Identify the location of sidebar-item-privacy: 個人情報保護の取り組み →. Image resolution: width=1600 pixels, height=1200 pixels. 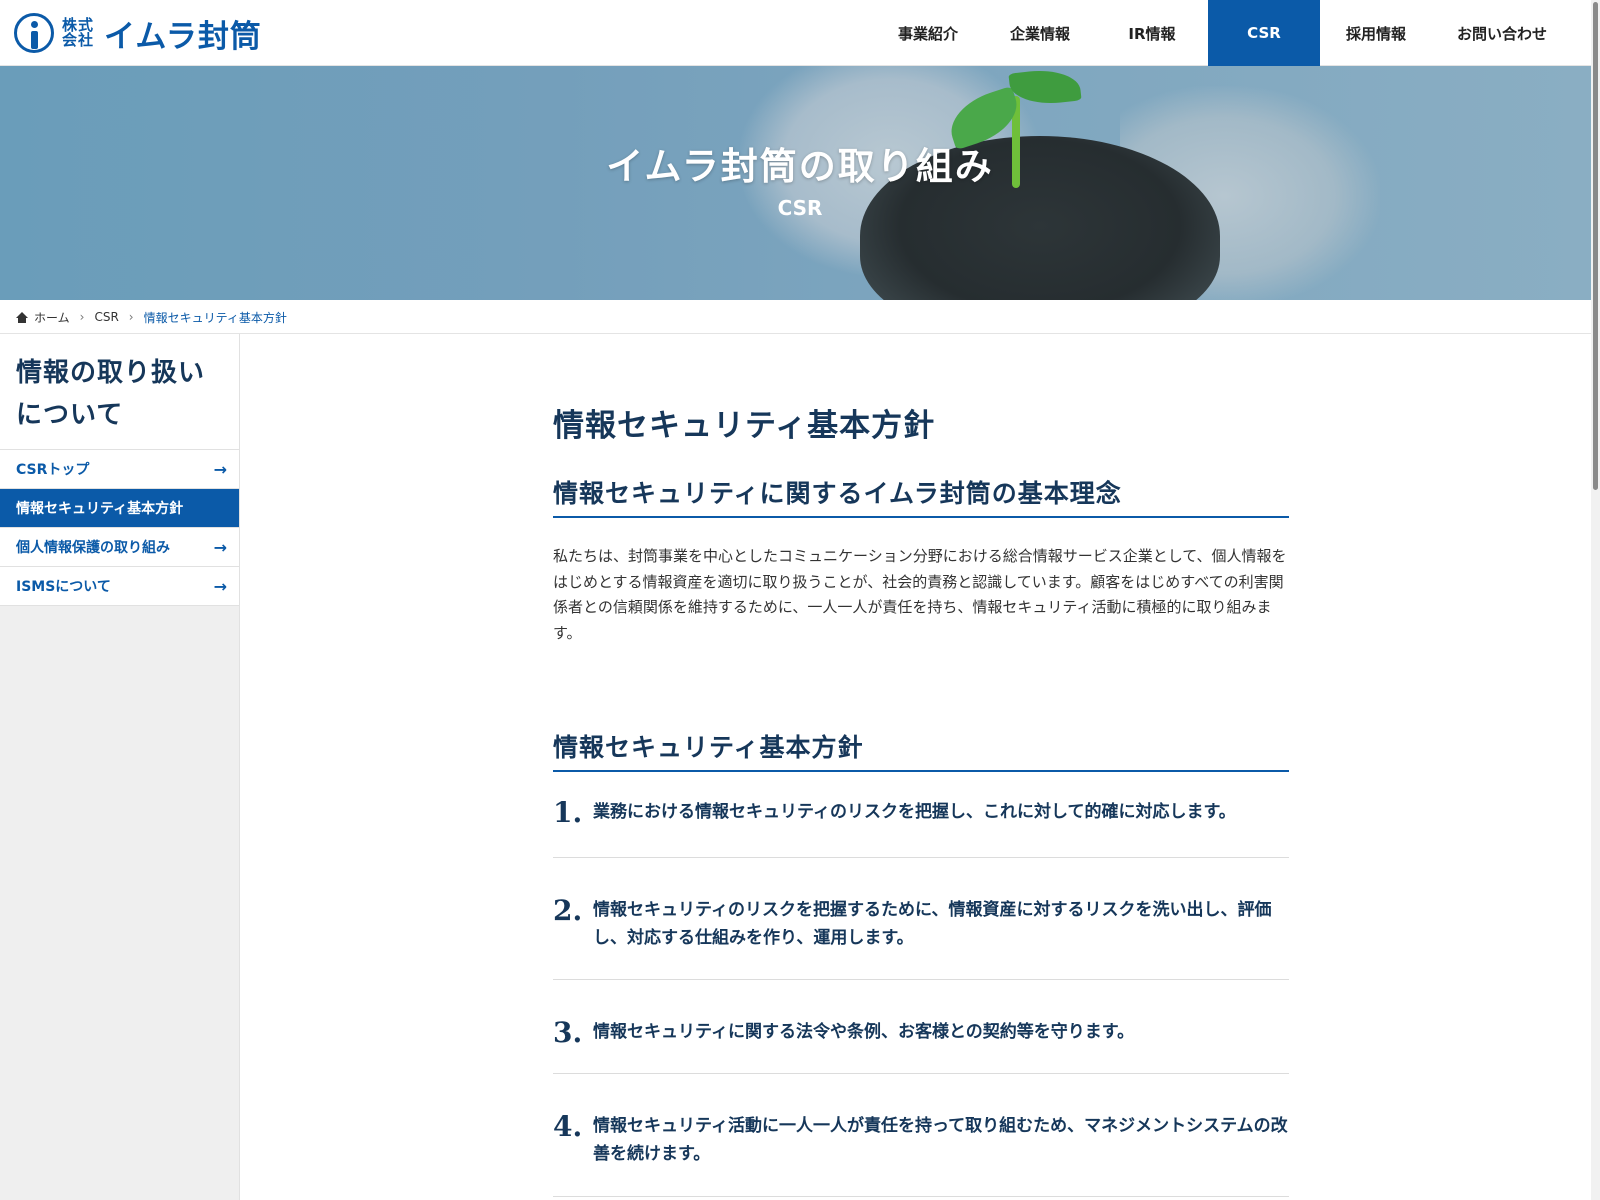
(119, 547).